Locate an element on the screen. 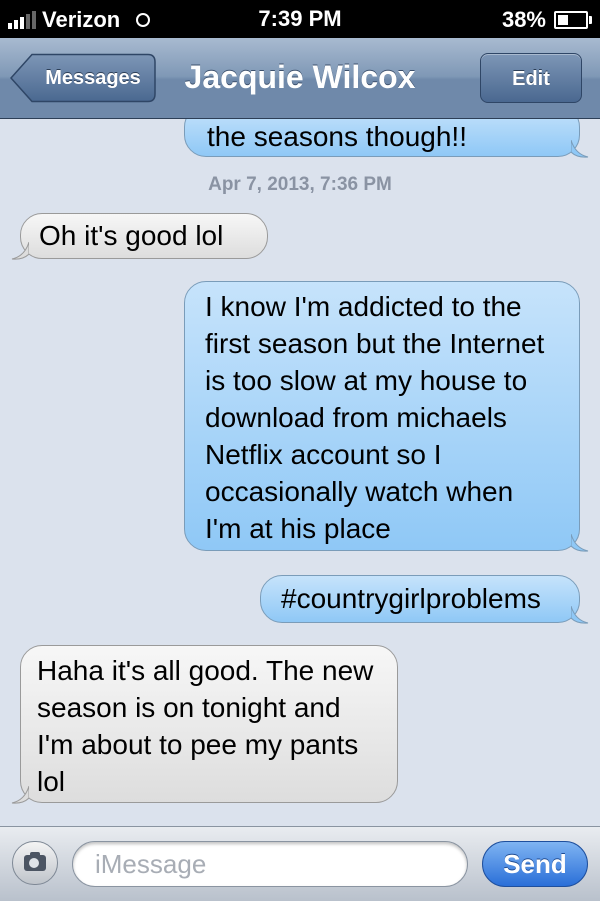  message-text: the seasons though!! is located at coordinates (337, 136).